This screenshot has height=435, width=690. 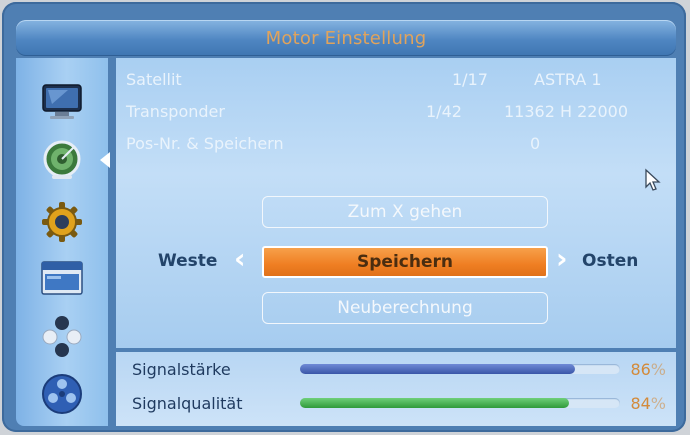 I want to click on goto-x-button: Zum X gehen, so click(x=405, y=212).